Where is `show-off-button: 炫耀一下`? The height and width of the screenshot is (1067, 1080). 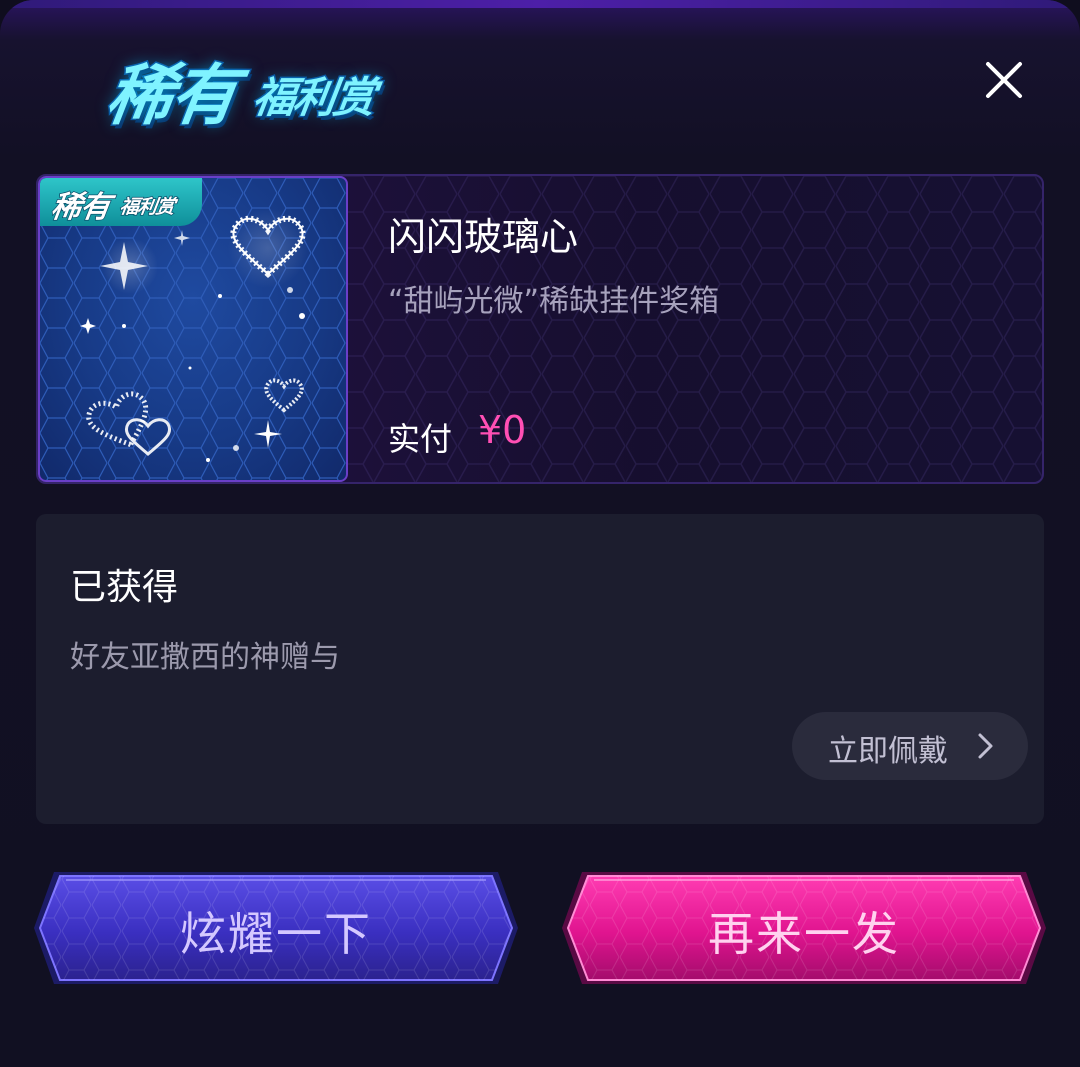
show-off-button: 炫耀一下 is located at coordinates (276, 928).